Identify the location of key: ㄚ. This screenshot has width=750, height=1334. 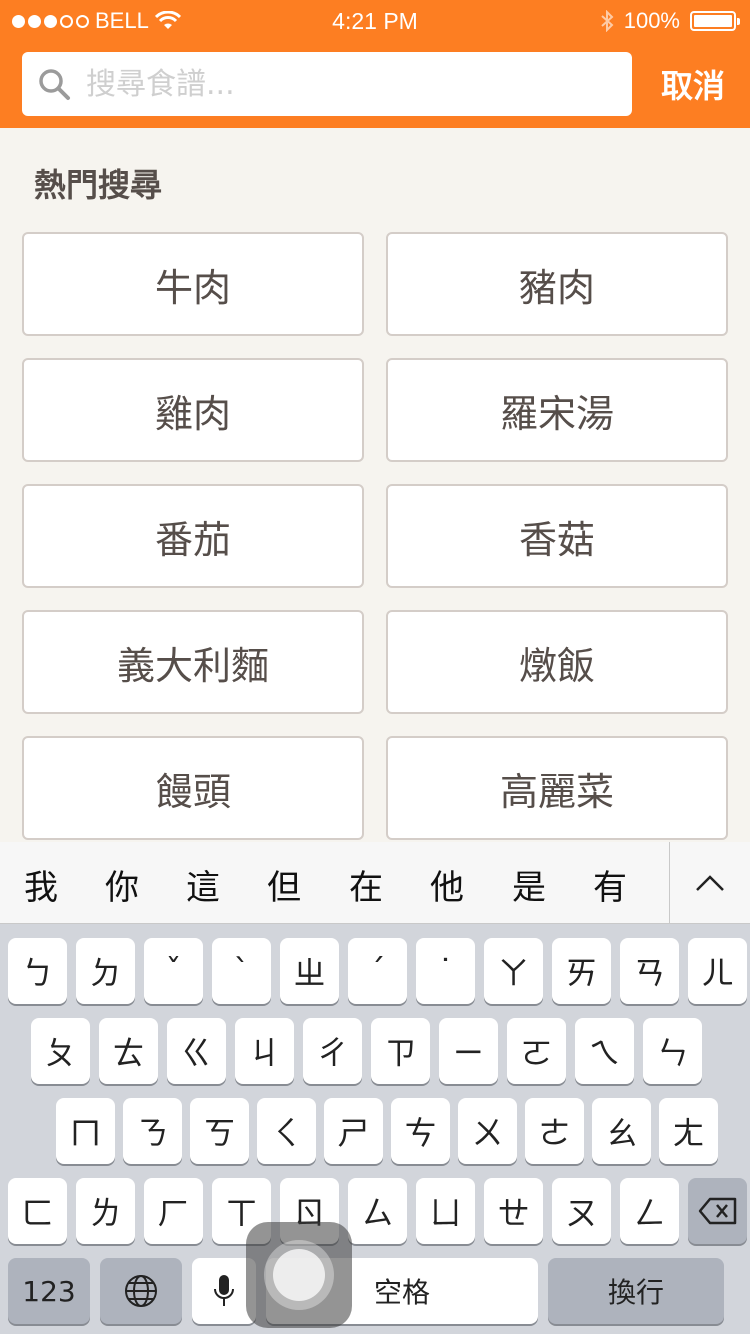
(513, 971).